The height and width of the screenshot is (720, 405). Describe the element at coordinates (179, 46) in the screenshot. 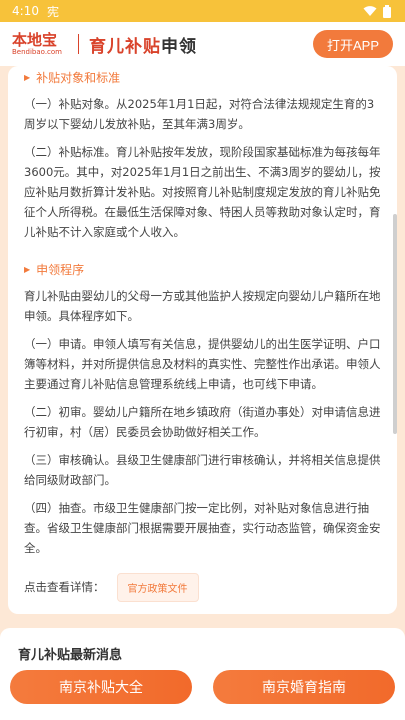

I see `page-title-b: 申领` at that location.